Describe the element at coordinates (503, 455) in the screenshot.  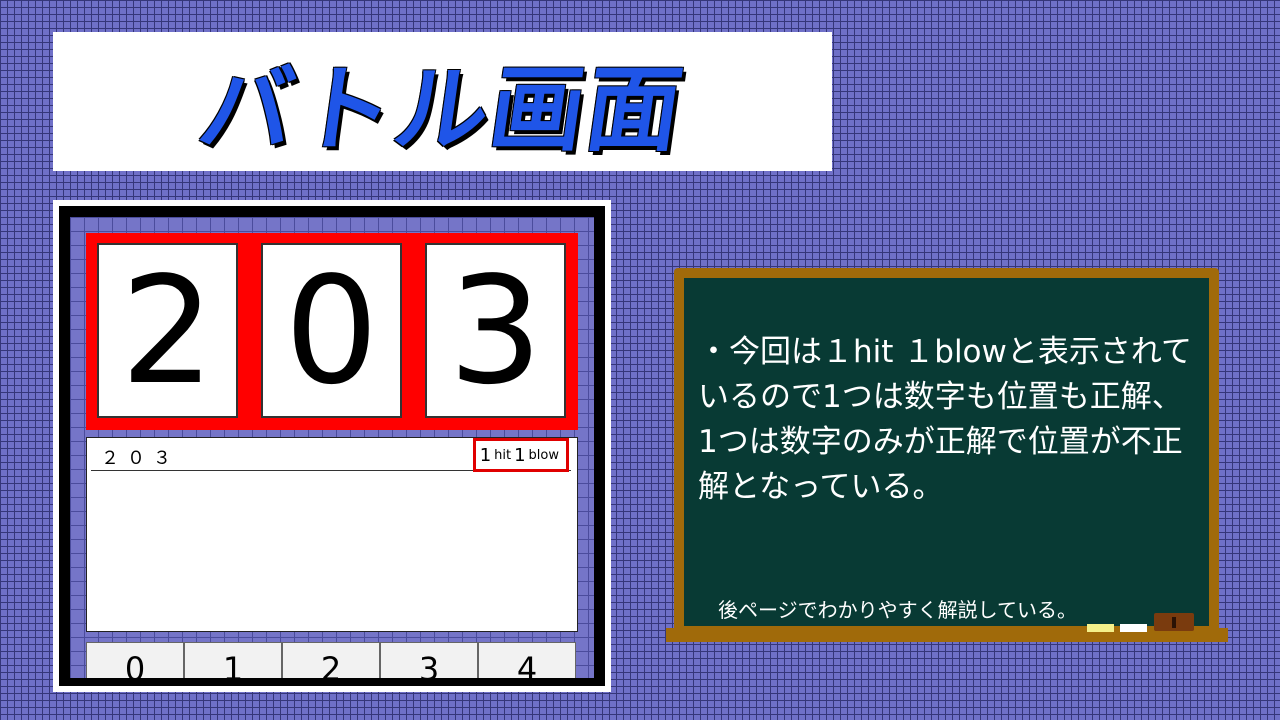
I see `hit-label: hit` at that location.